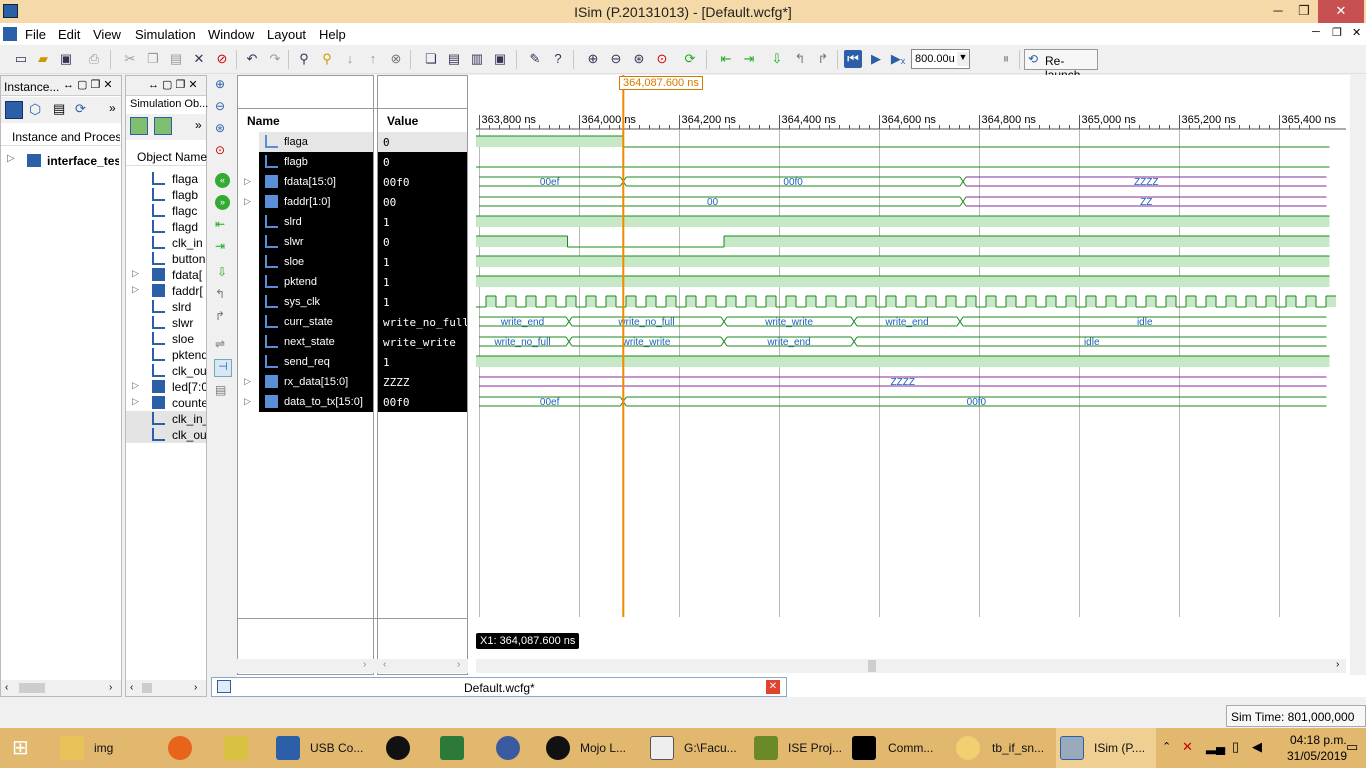  I want to click on tile-v-icon: ▥, so click(477, 59).